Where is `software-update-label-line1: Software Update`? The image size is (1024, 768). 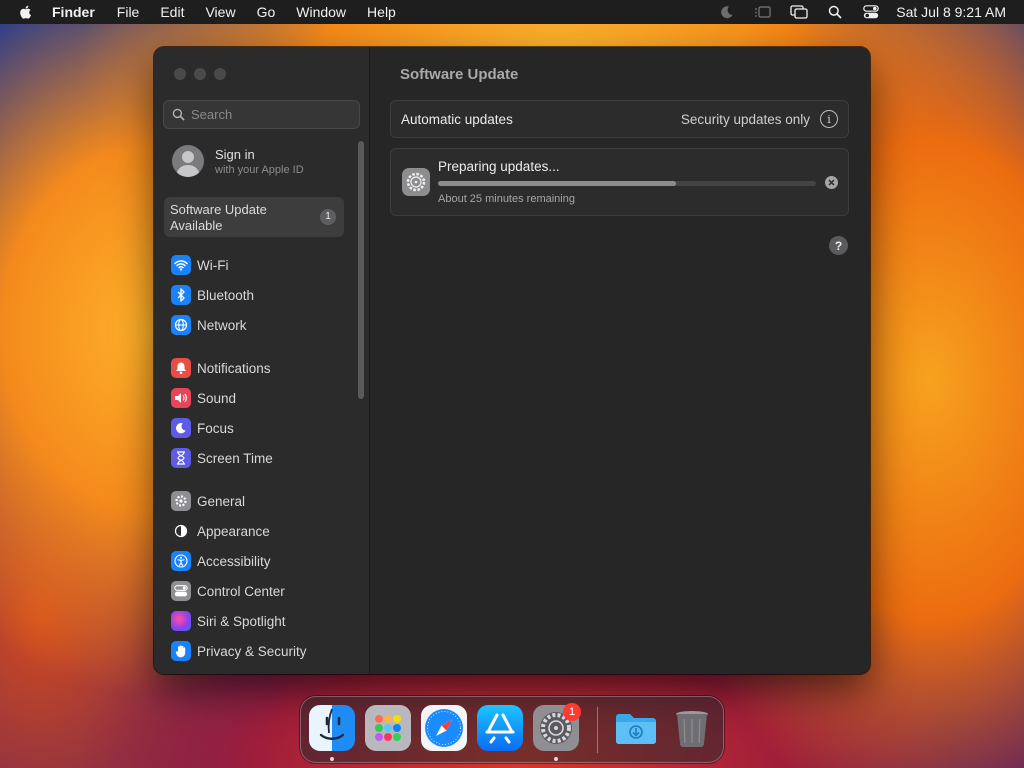
software-update-label-line1: Software Update is located at coordinates (218, 209).